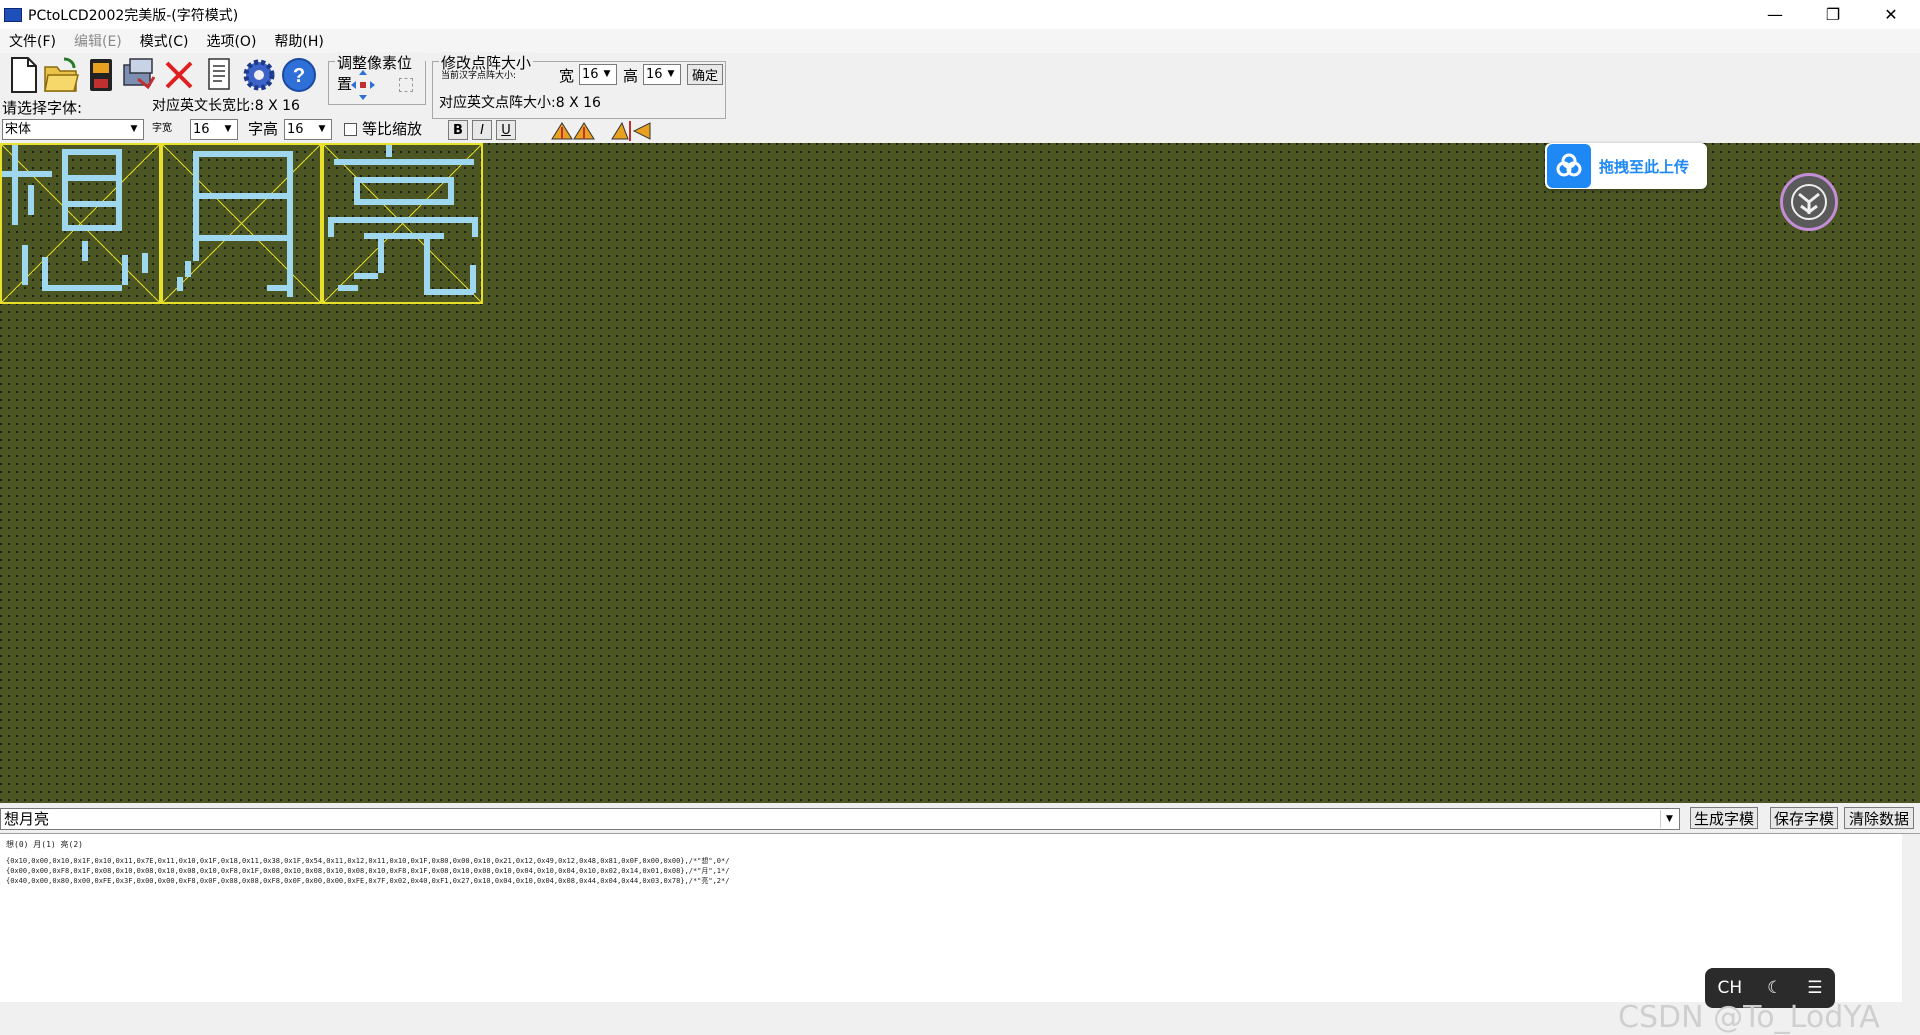  What do you see at coordinates (1911, 918) in the screenshot?
I see `vertical-scrollbar` at bounding box center [1911, 918].